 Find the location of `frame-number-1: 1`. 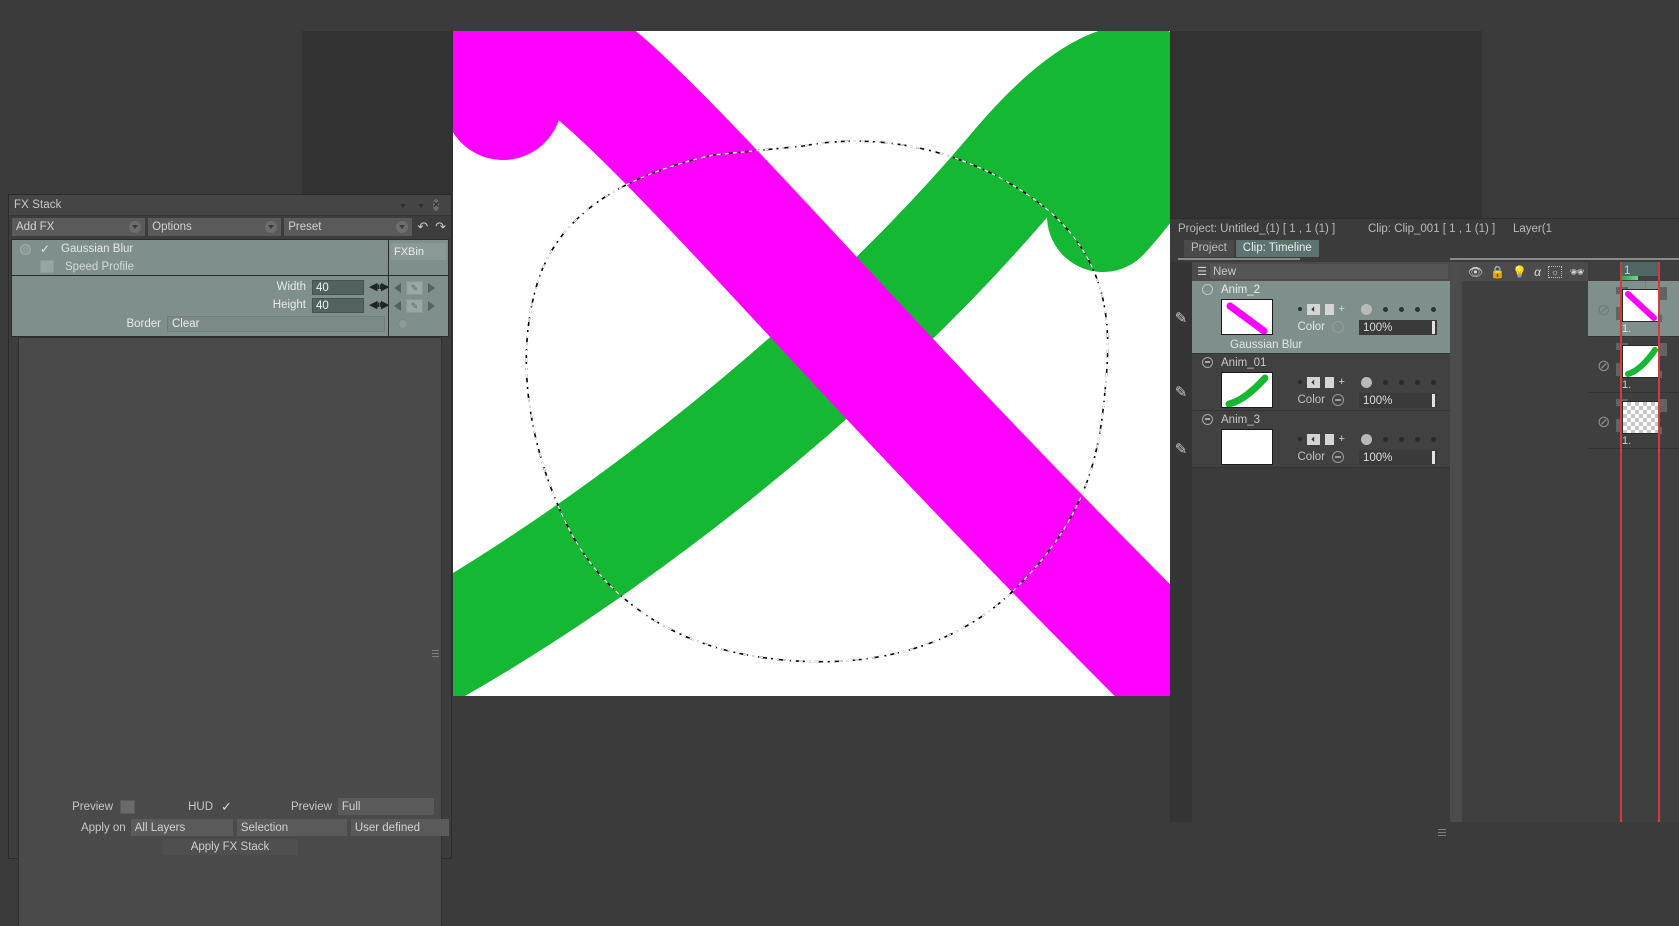

frame-number-1: 1 is located at coordinates (1627, 271).